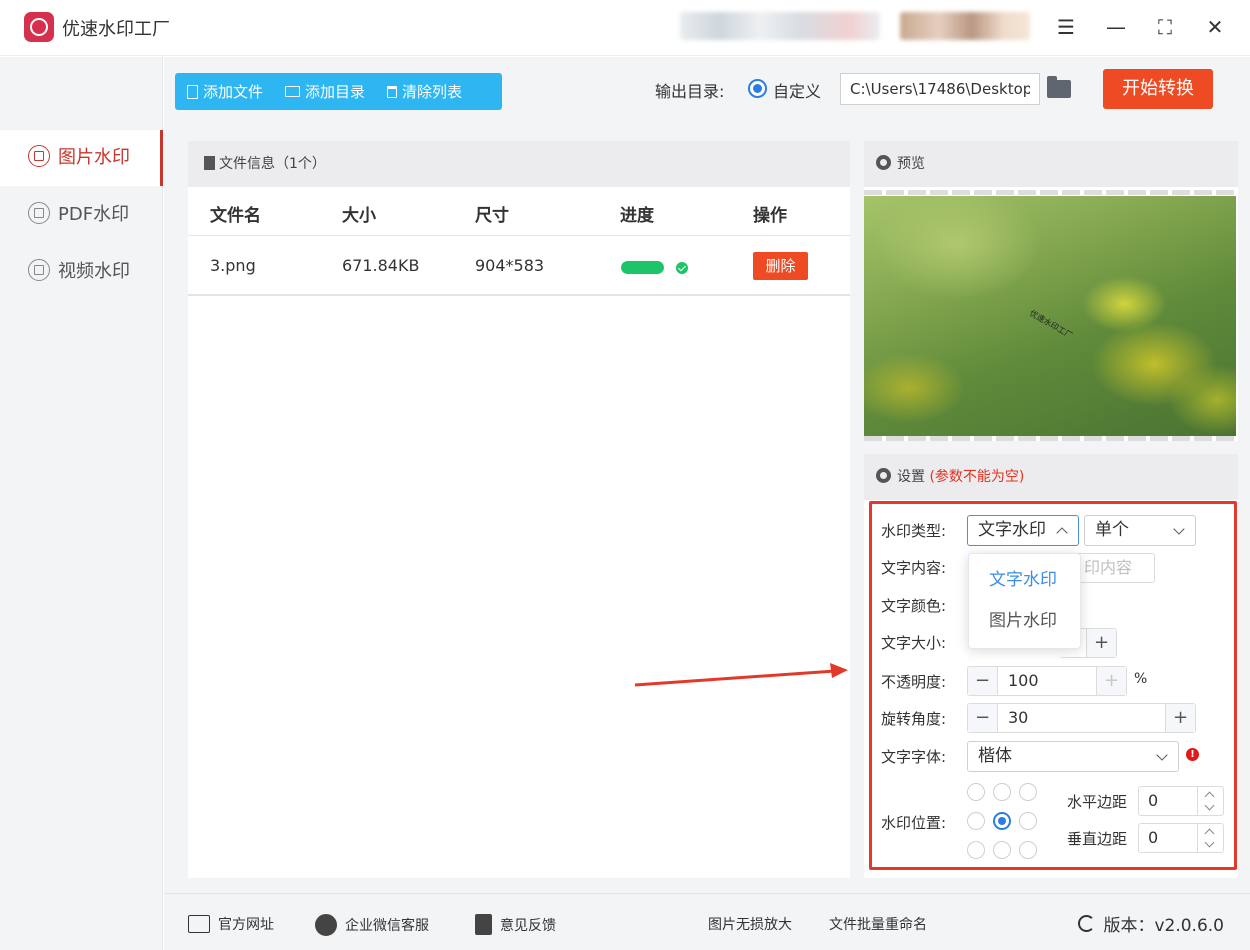 Image resolution: width=1250 pixels, height=950 pixels. Describe the element at coordinates (1018, 718) in the screenshot. I see `rotation-value: 30` at that location.